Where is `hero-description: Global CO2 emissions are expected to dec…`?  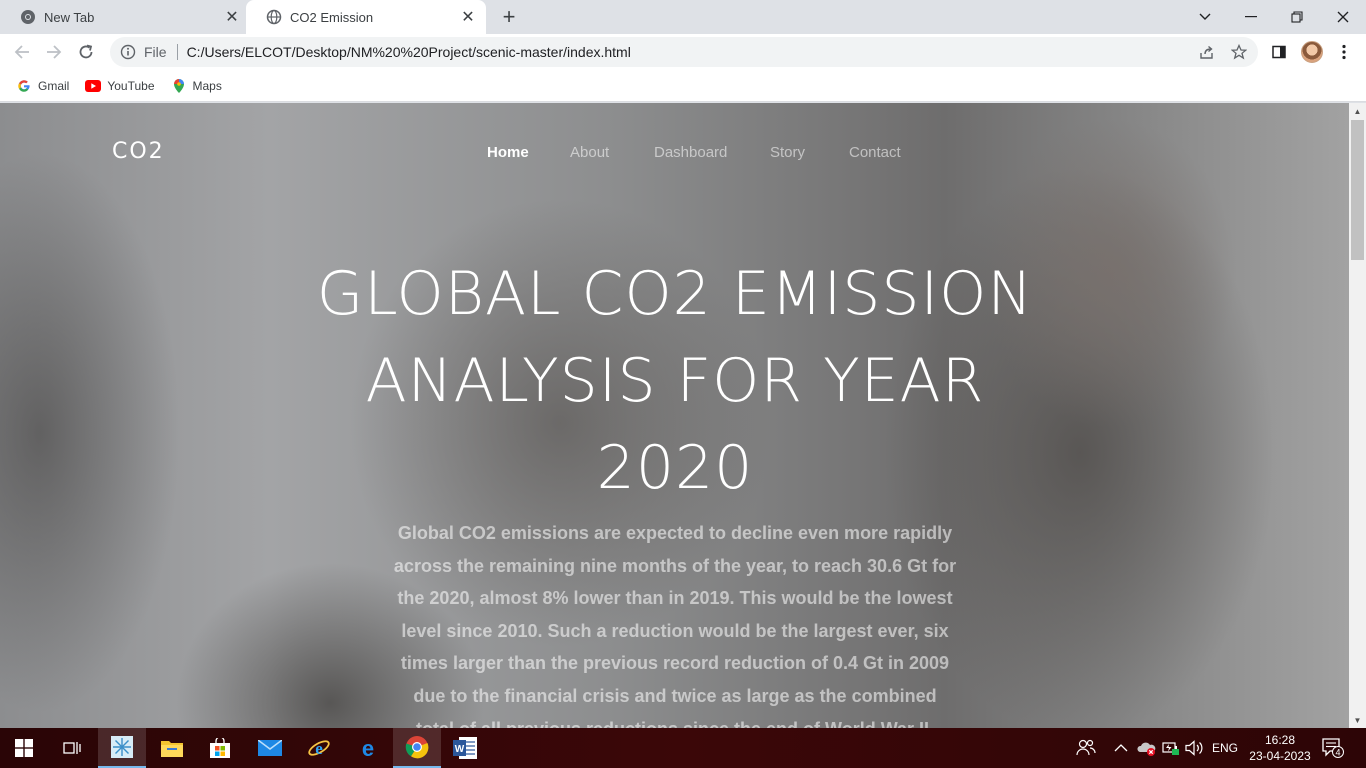
hero-description: Global CO2 emissions are expected to dec… is located at coordinates (675, 625).